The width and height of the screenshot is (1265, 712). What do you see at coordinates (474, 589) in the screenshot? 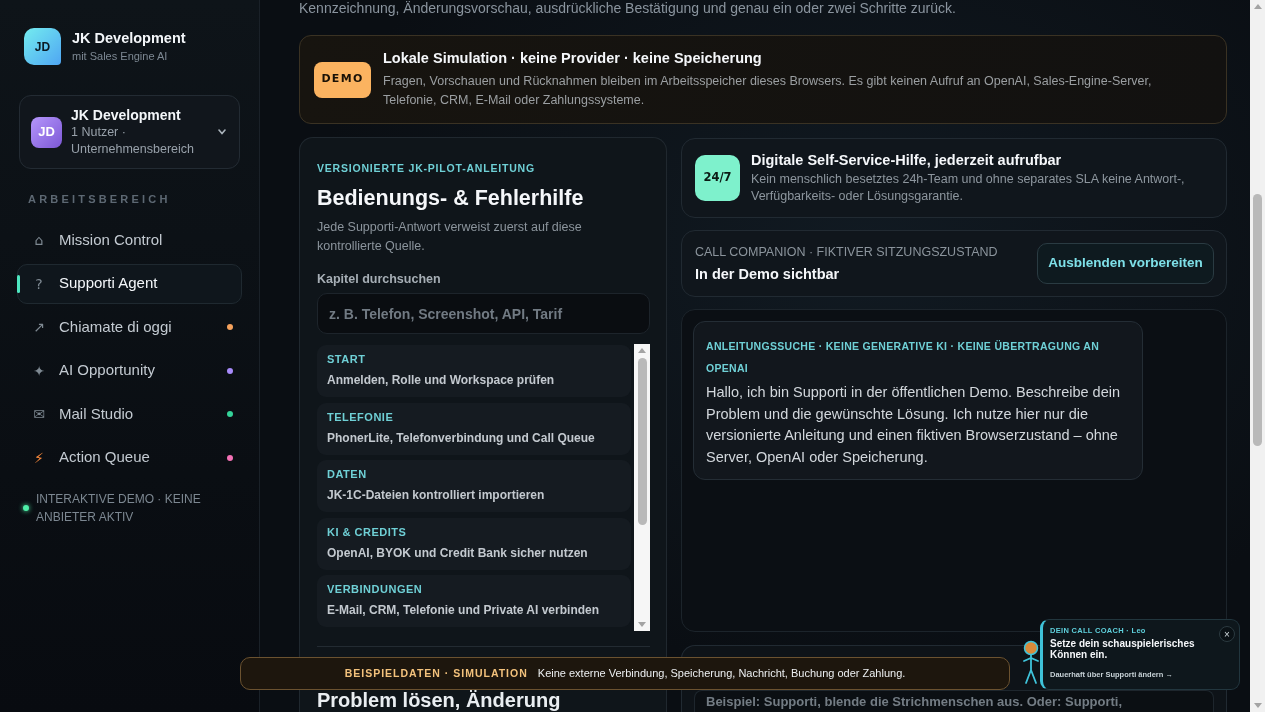
I see `chapter-tag: VERBINDUNGEN` at bounding box center [474, 589].